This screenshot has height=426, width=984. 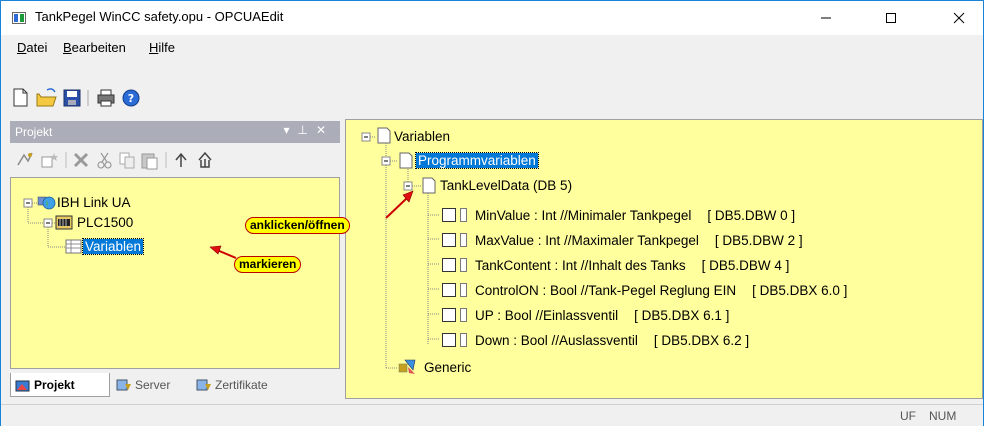 What do you see at coordinates (94, 202) in the screenshot?
I see `tree-item-ibh-link: IBH Link UA` at bounding box center [94, 202].